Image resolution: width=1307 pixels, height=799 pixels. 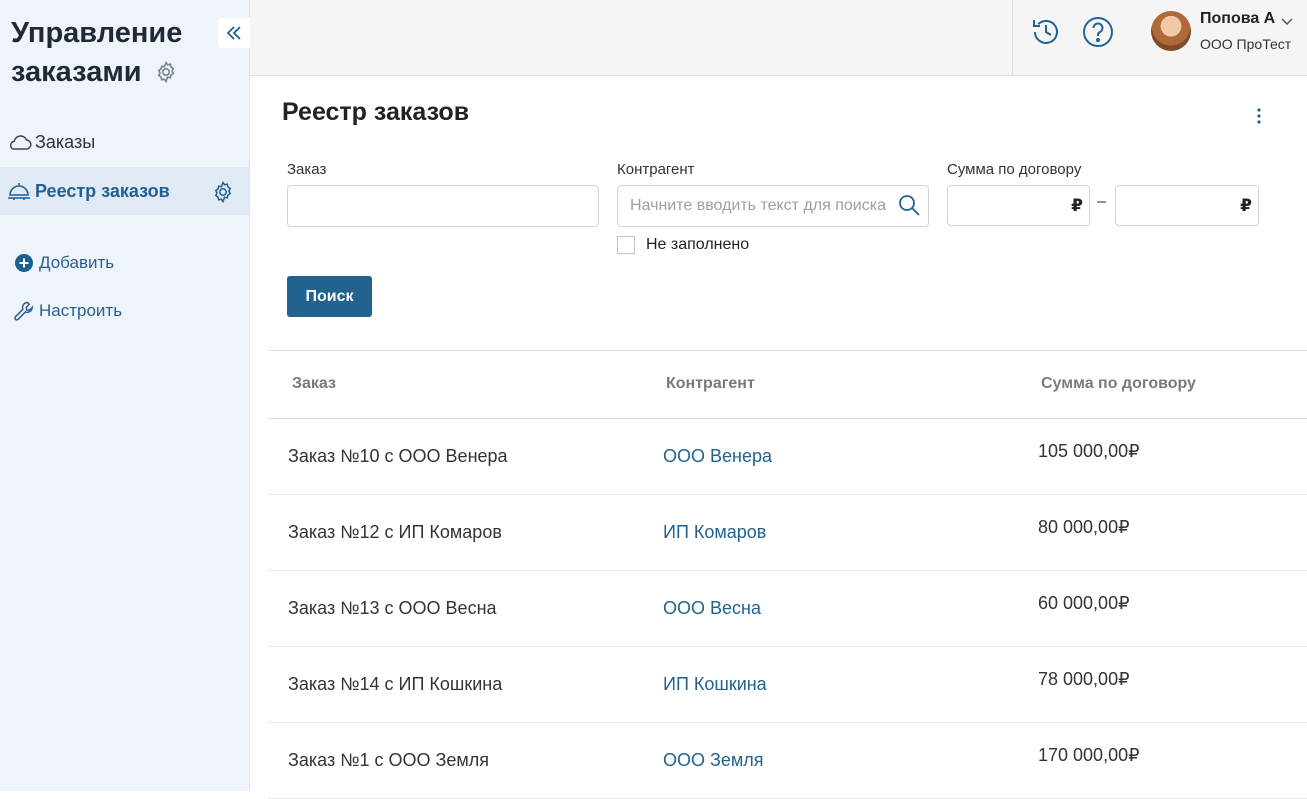 I want to click on bell-icon, so click(x=19, y=191).